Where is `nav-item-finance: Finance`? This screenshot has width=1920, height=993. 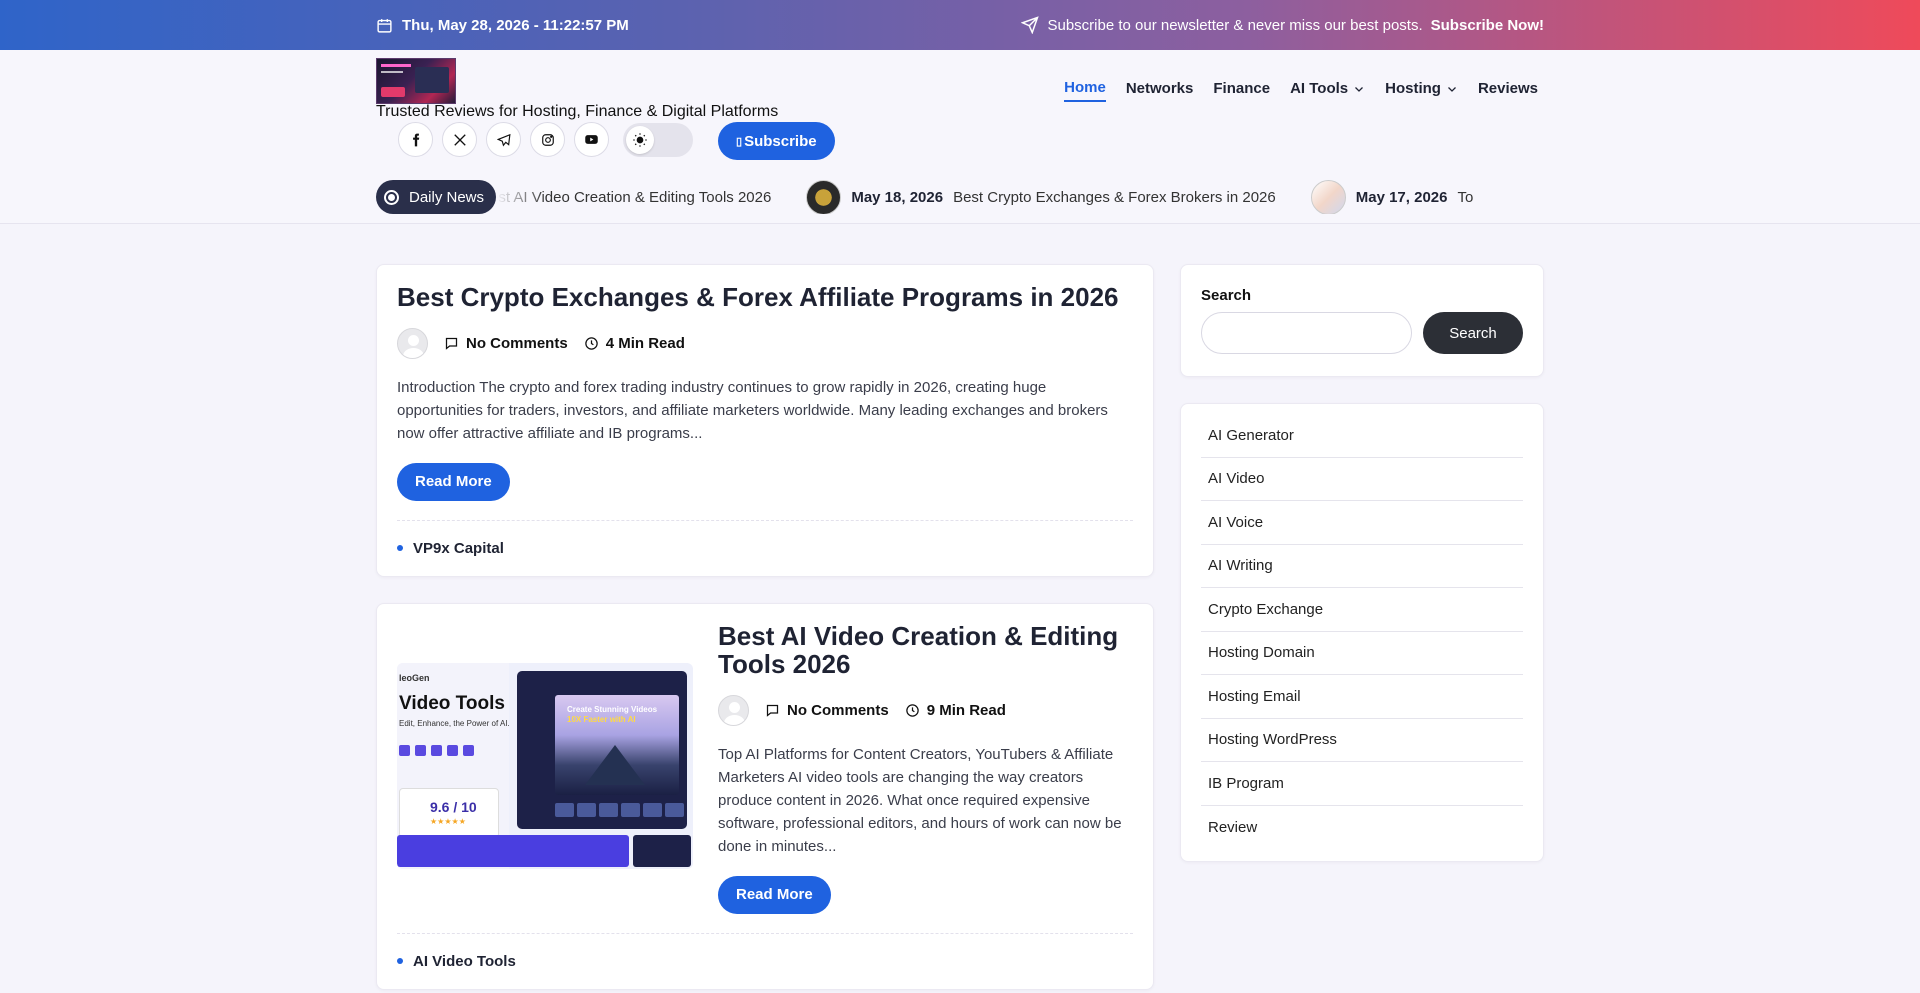
nav-item-finance: Finance is located at coordinates (1241, 90).